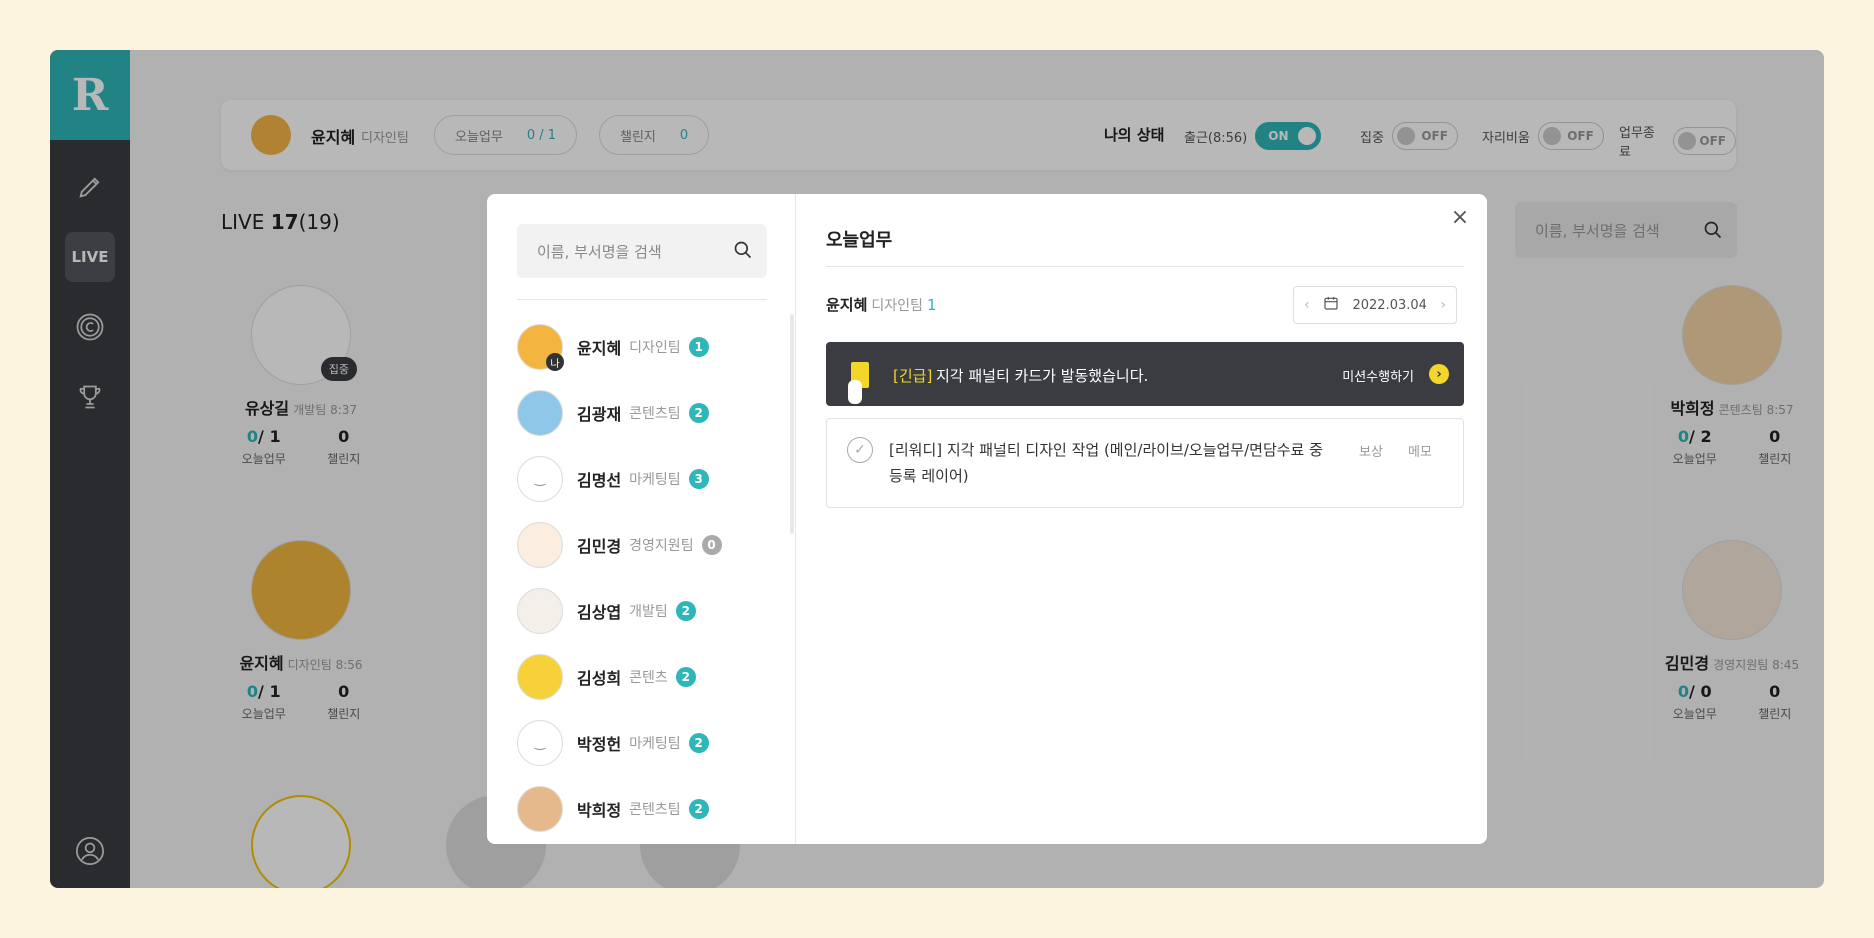 Image resolution: width=1874 pixels, height=938 pixels. I want to click on search-icon, so click(743, 252).